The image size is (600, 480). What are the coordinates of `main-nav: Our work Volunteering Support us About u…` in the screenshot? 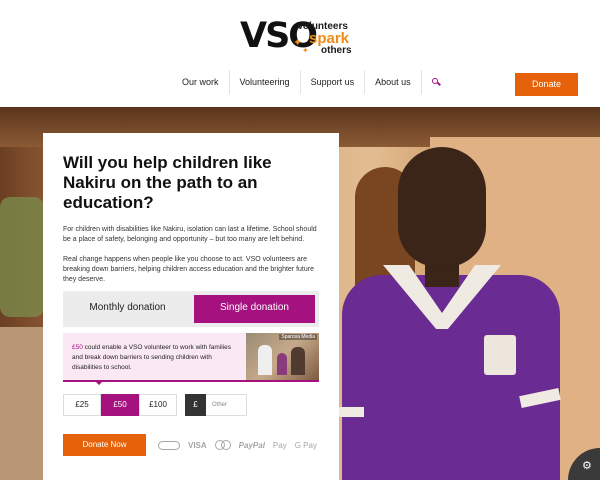 It's located at (310, 82).